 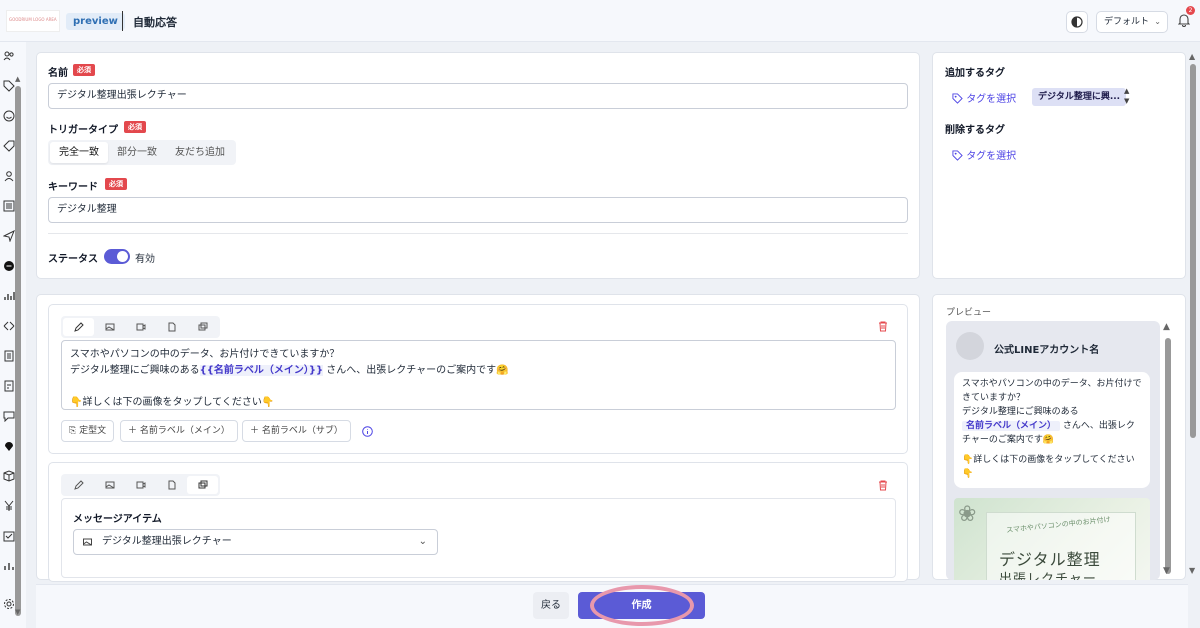 What do you see at coordinates (9, 416) in the screenshot?
I see `message-icon` at bounding box center [9, 416].